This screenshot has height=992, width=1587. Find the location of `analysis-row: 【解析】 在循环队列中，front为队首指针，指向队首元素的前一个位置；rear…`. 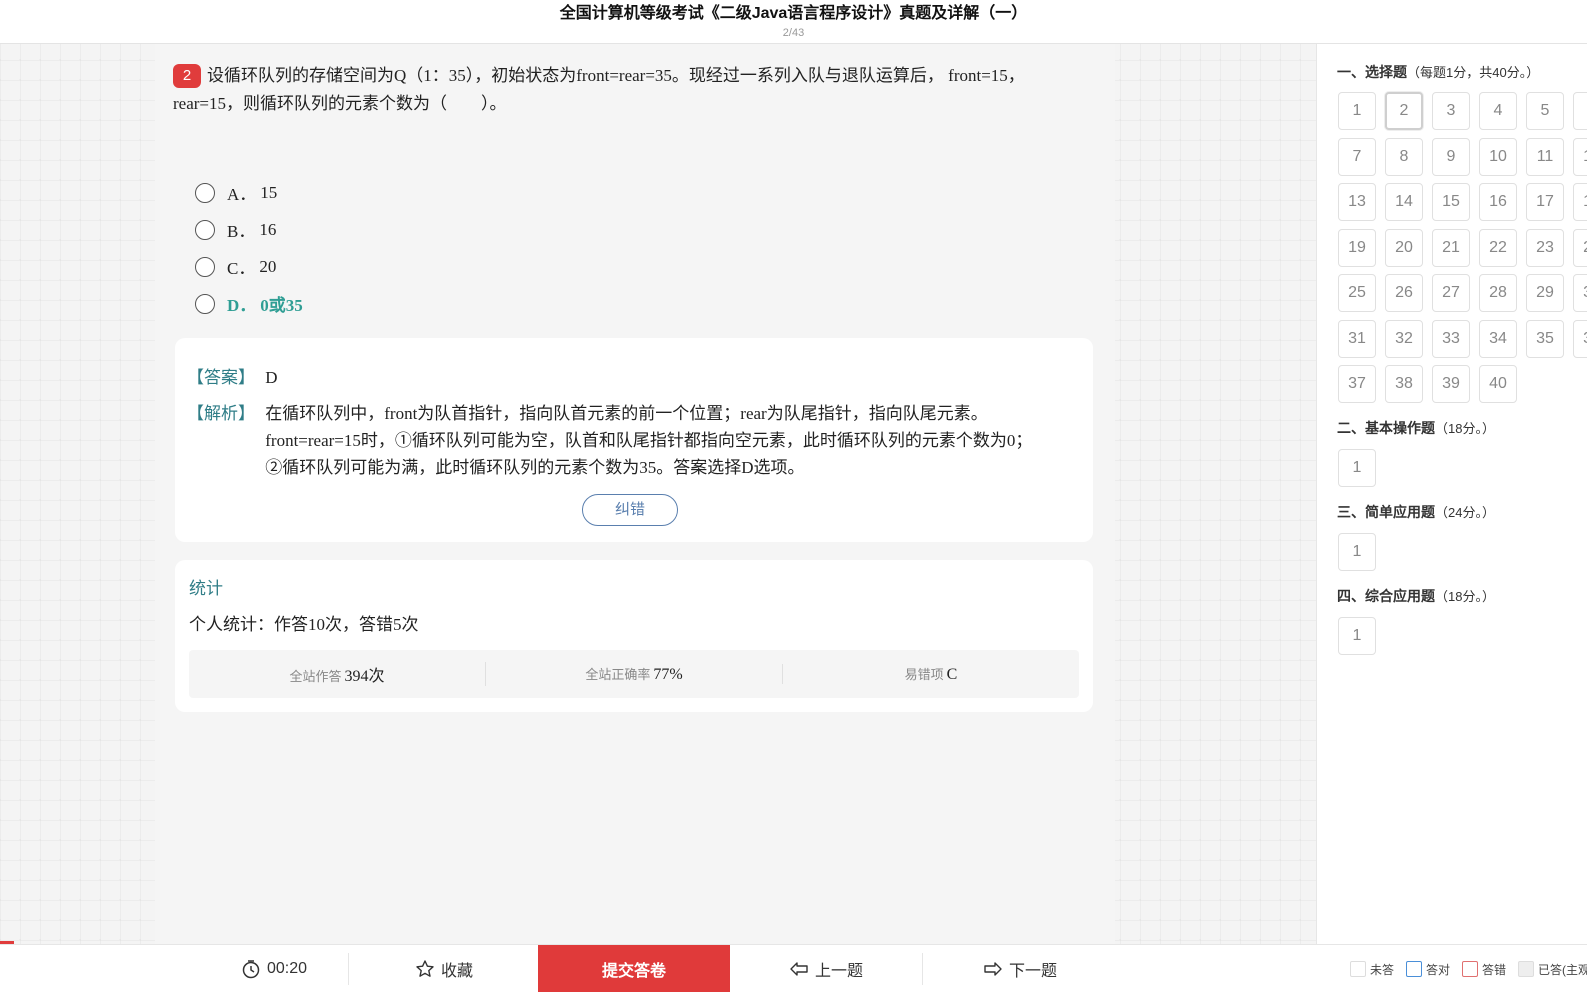

analysis-row: 【解析】 在循环队列中，front为队首指针，指向队首元素的前一个位置；rear… is located at coordinates (630, 440).